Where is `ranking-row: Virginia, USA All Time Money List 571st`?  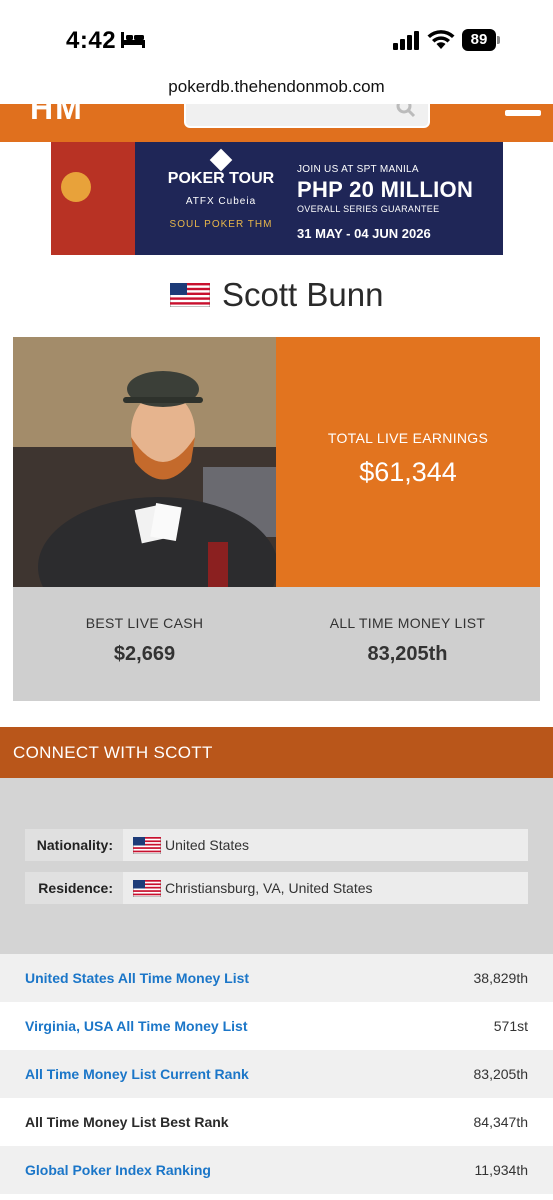
ranking-row: Virginia, USA All Time Money List 571st is located at coordinates (276, 1026).